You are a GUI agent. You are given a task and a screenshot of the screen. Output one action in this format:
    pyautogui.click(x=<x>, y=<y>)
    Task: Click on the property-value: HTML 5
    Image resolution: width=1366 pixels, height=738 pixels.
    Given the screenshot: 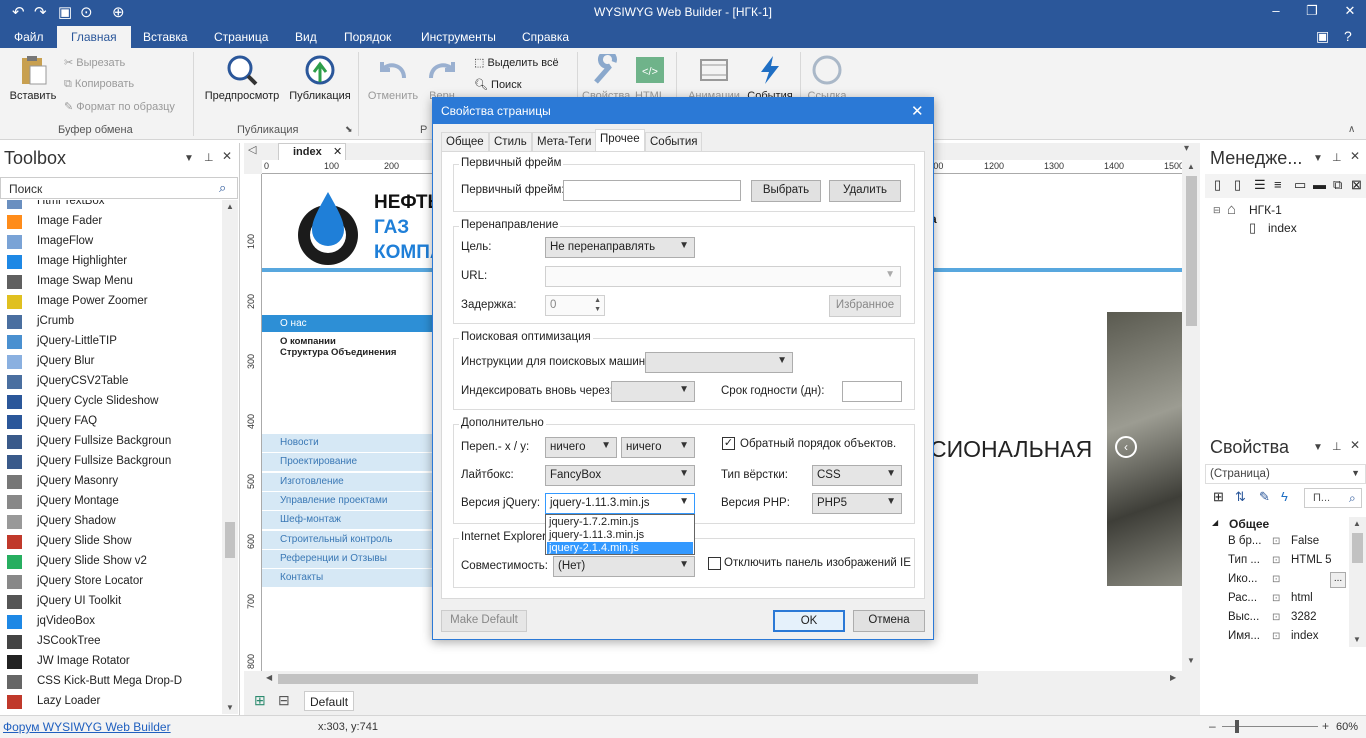 What is the action you would take?
    pyautogui.click(x=1311, y=560)
    